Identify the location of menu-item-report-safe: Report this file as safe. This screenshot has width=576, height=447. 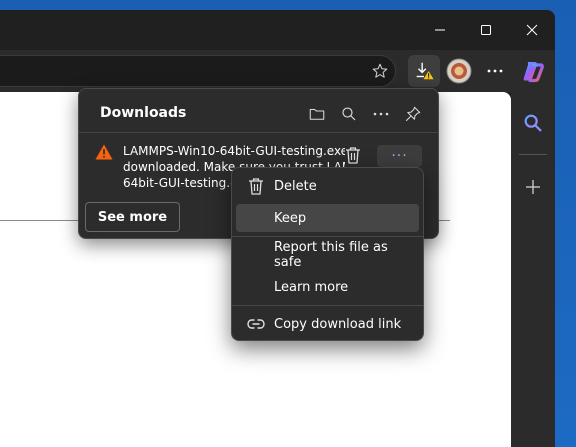
(327, 255).